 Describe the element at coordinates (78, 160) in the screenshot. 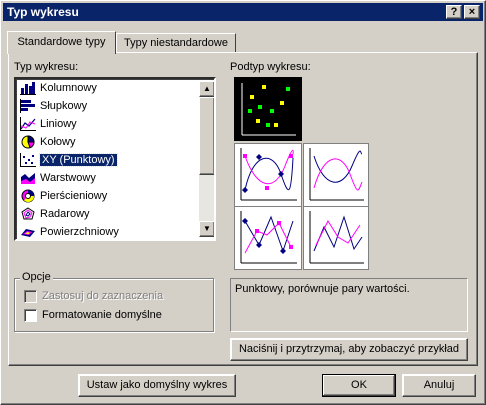

I see `list-item-label: XY (Punktowy)` at that location.